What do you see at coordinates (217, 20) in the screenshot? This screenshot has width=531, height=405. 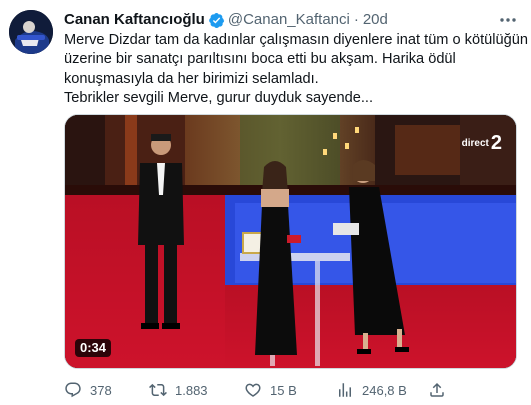 I see `verified-badge-icon` at bounding box center [217, 20].